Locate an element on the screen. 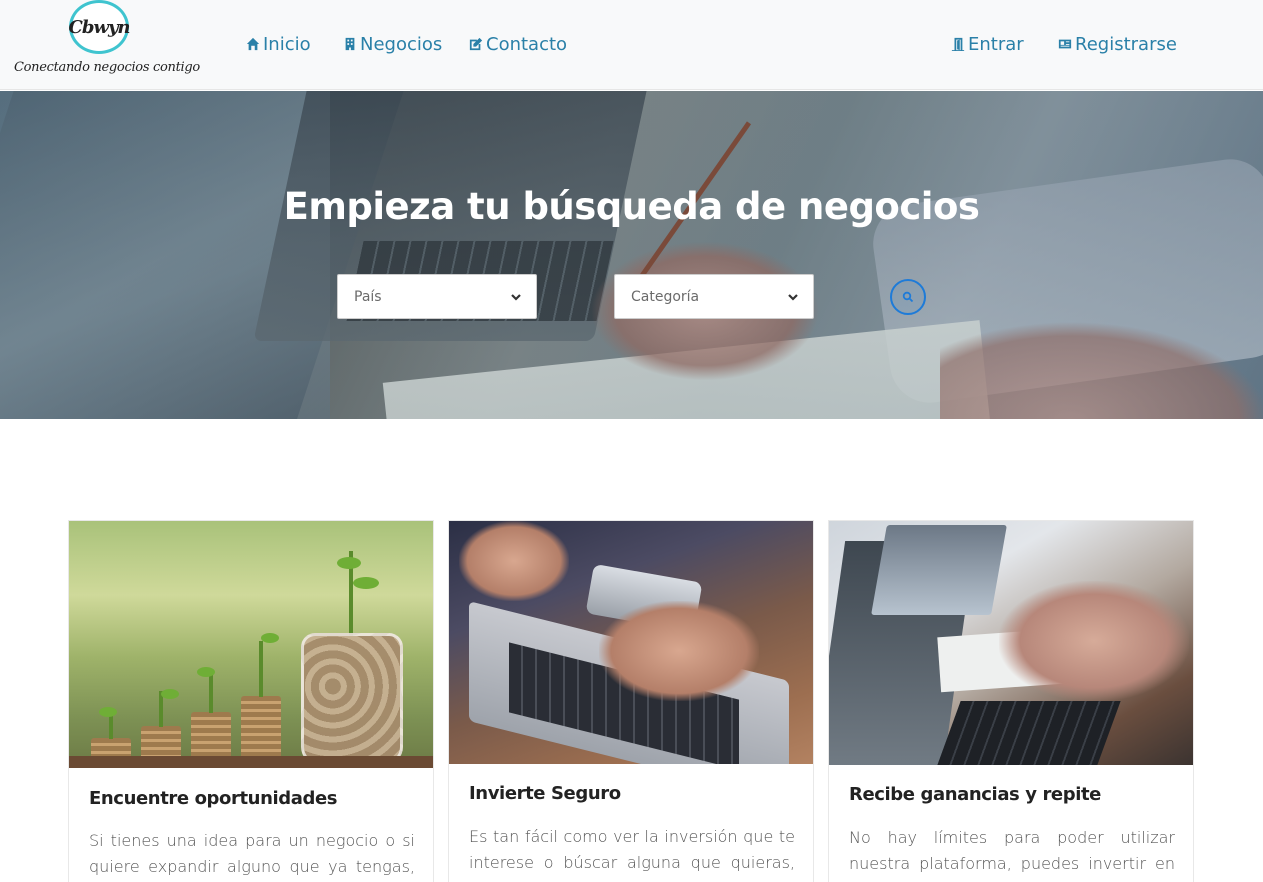  business-meeting-photo is located at coordinates (1011, 643).